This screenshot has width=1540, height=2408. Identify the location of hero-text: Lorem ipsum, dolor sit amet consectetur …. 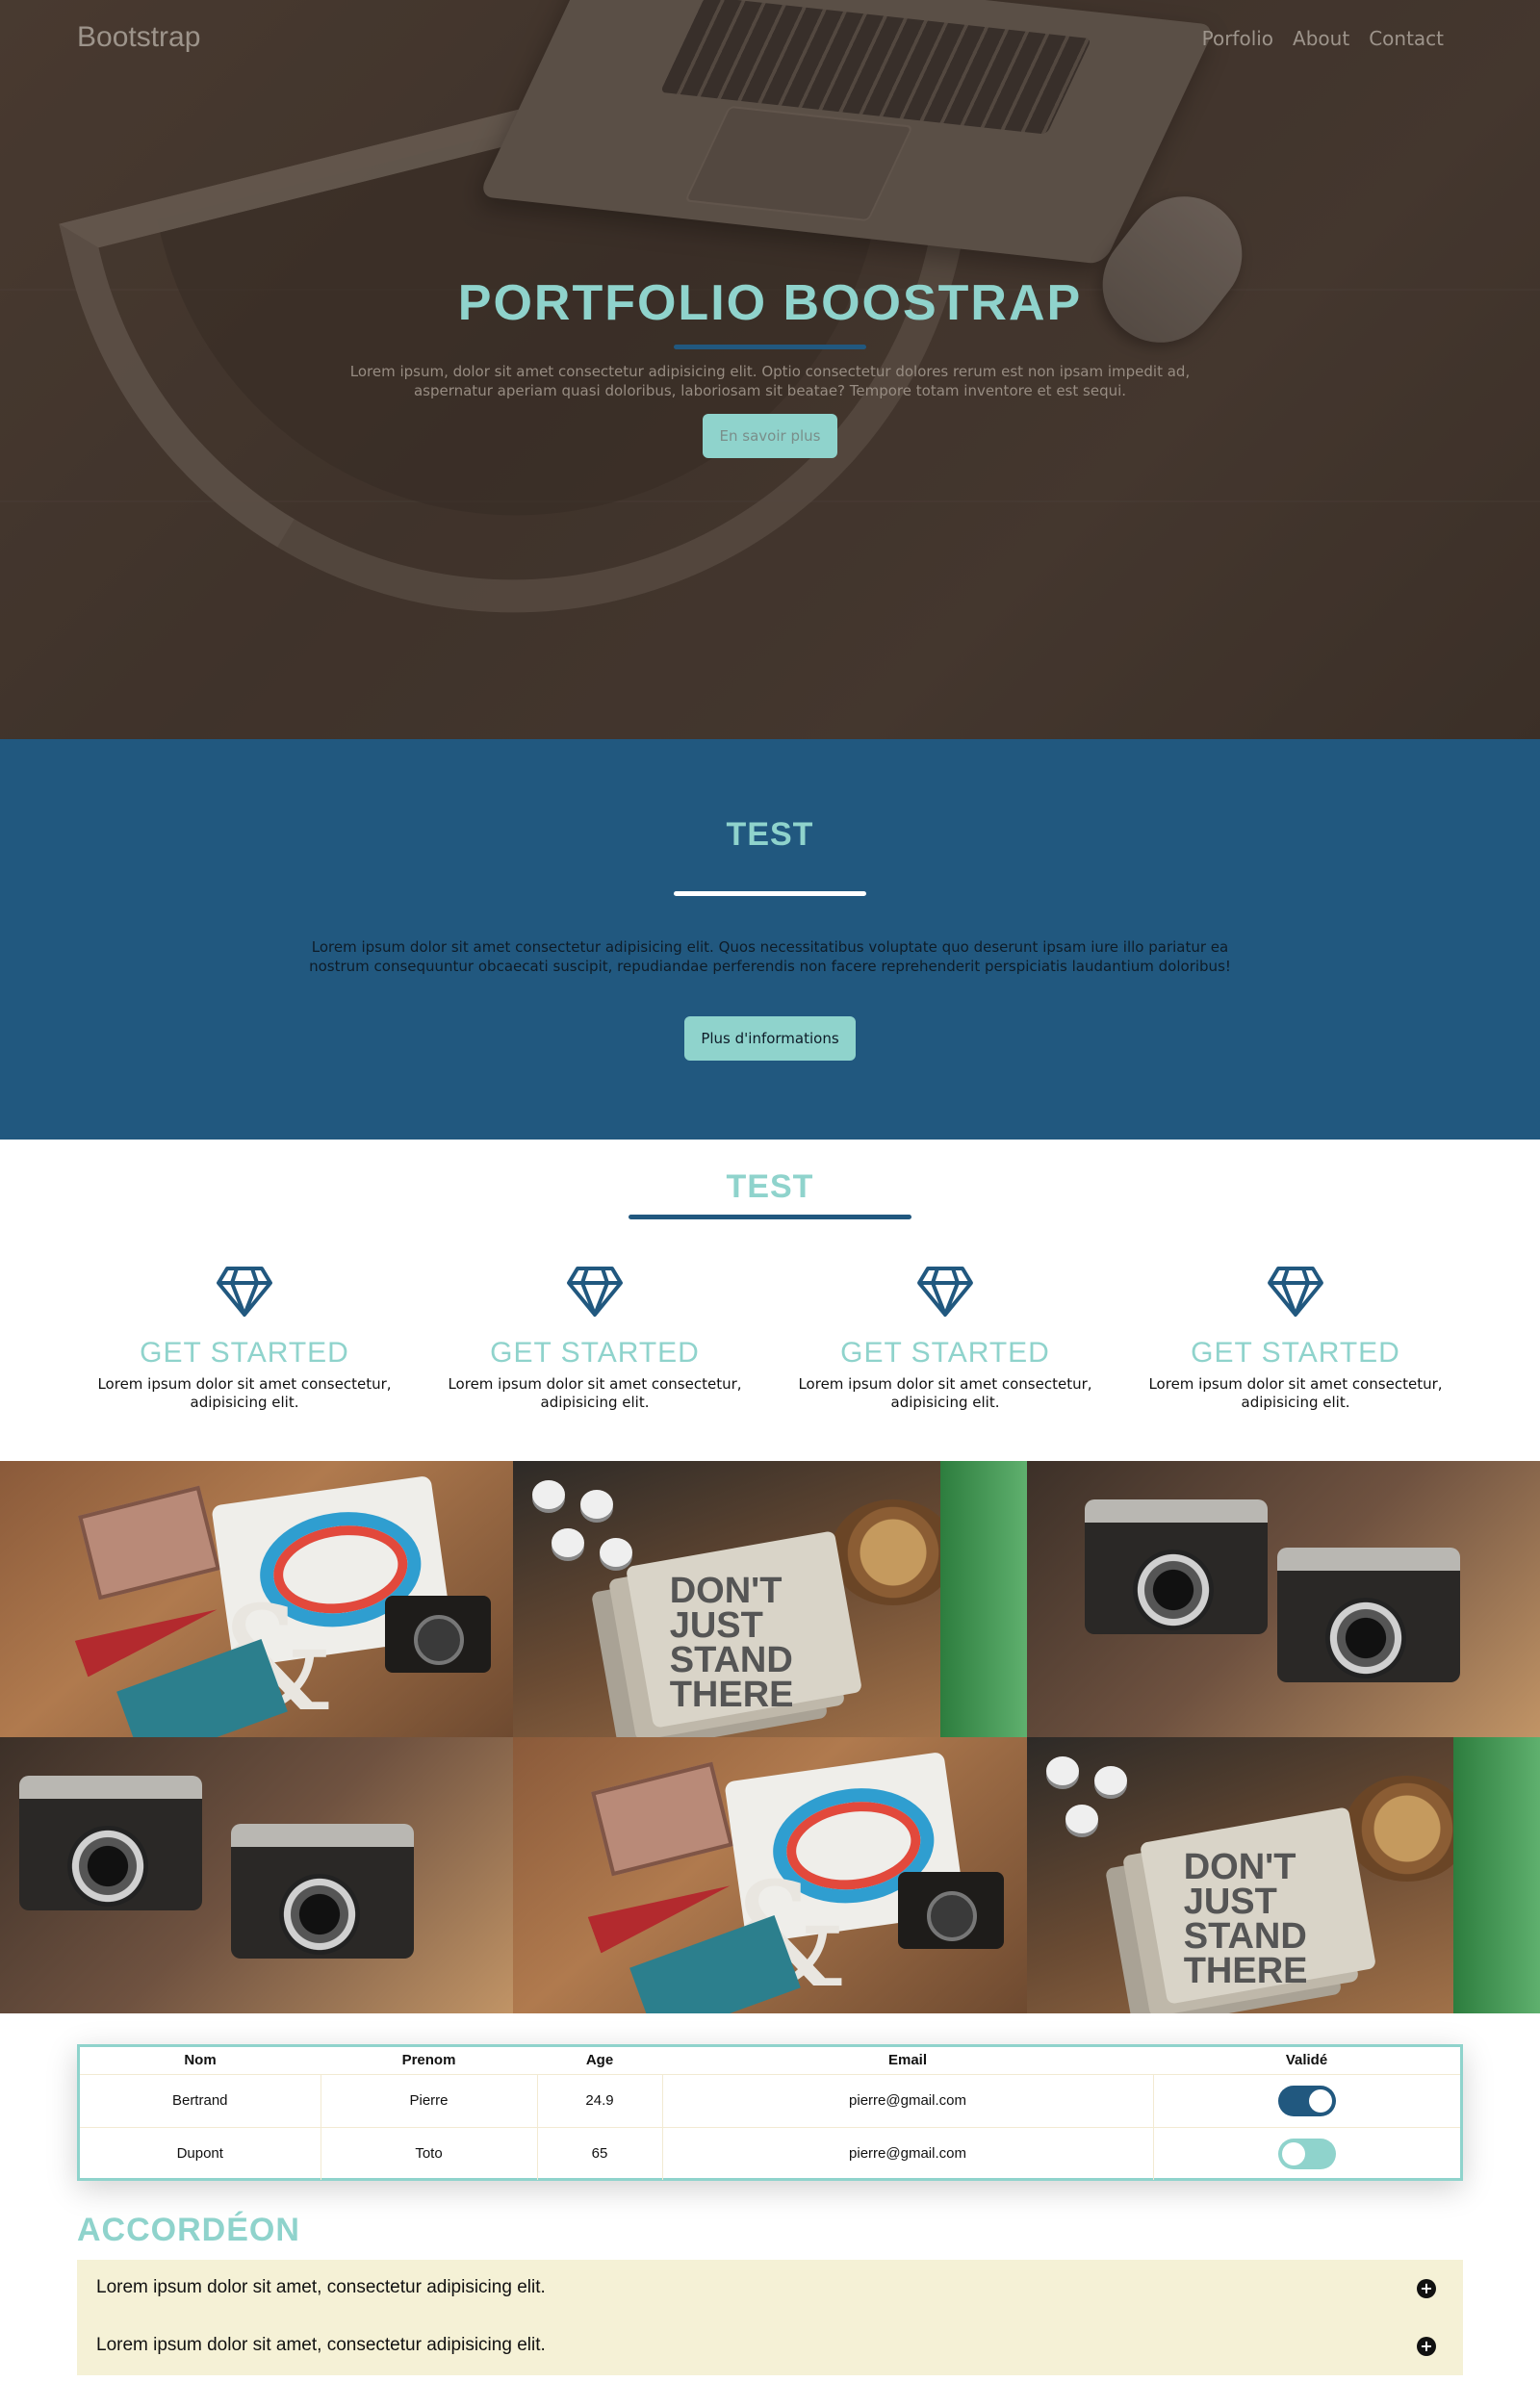
(770, 381).